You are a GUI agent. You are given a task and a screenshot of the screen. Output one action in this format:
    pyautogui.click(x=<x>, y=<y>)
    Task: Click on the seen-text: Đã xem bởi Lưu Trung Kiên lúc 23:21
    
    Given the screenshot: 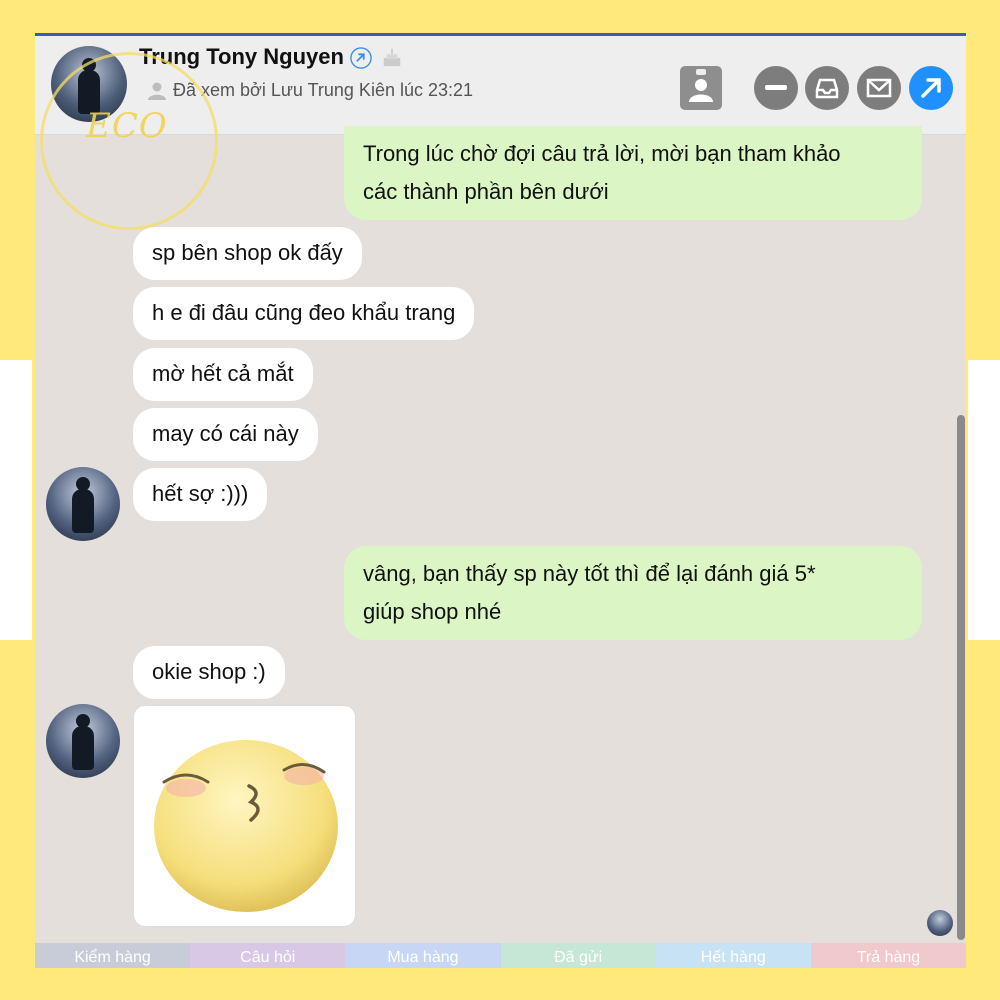 What is the action you would take?
    pyautogui.click(x=323, y=90)
    